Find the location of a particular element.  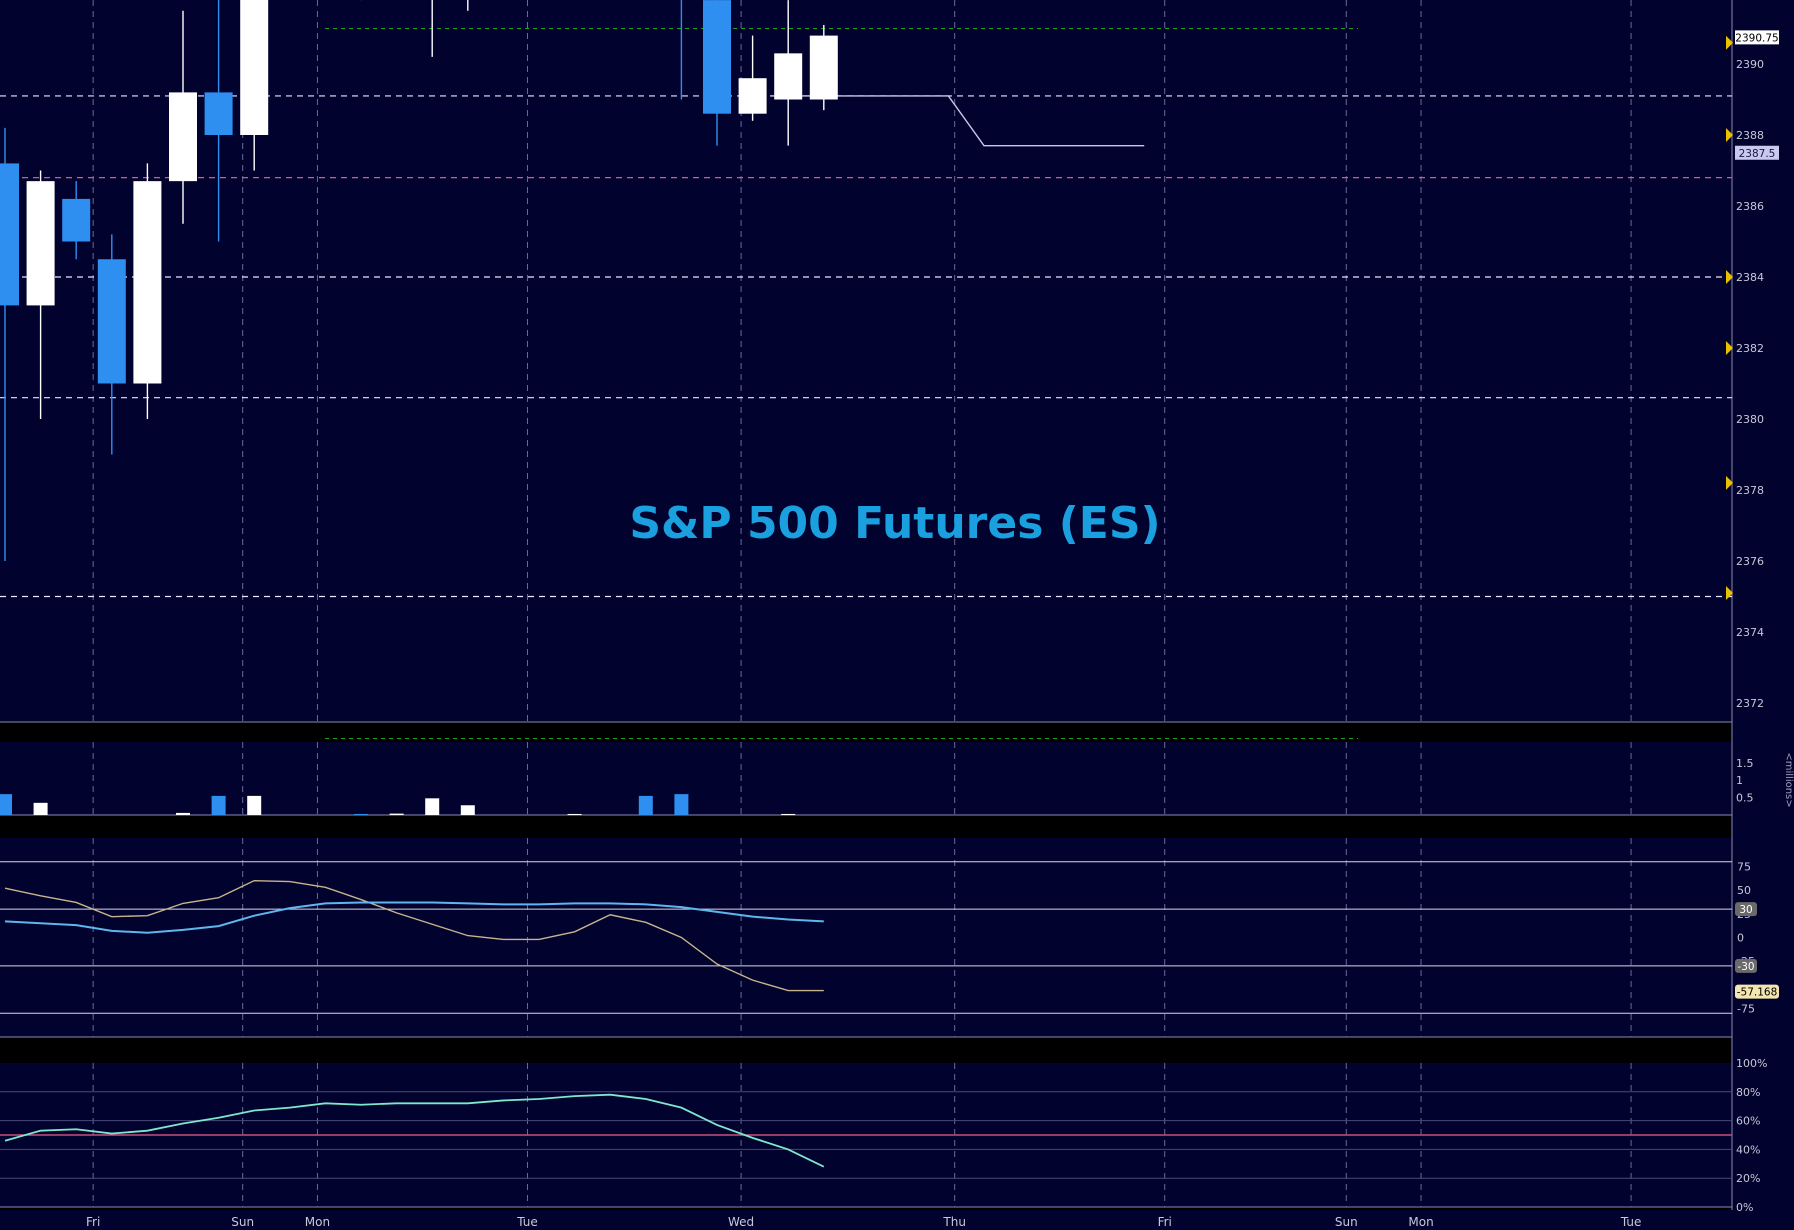

pct-tick-label: 0% is located at coordinates (1744, 1207).